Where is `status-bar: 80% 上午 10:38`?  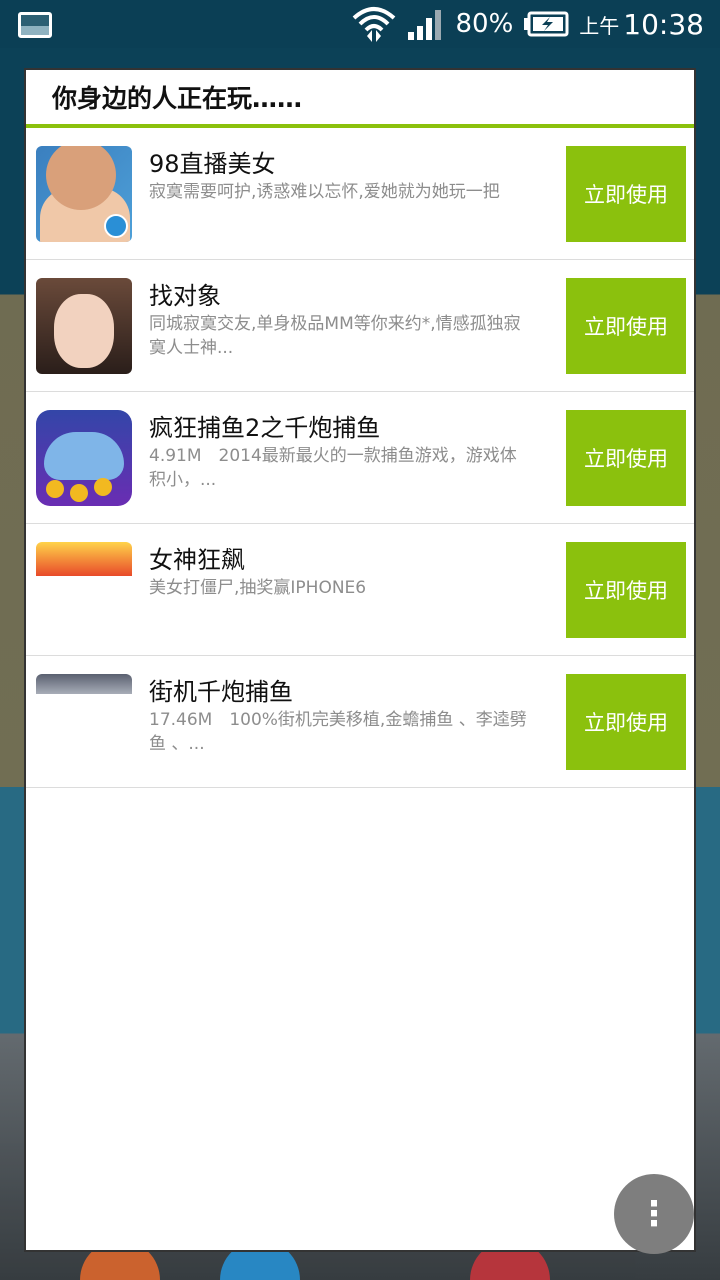
status-bar: 80% 上午 10:38 is located at coordinates (360, 24).